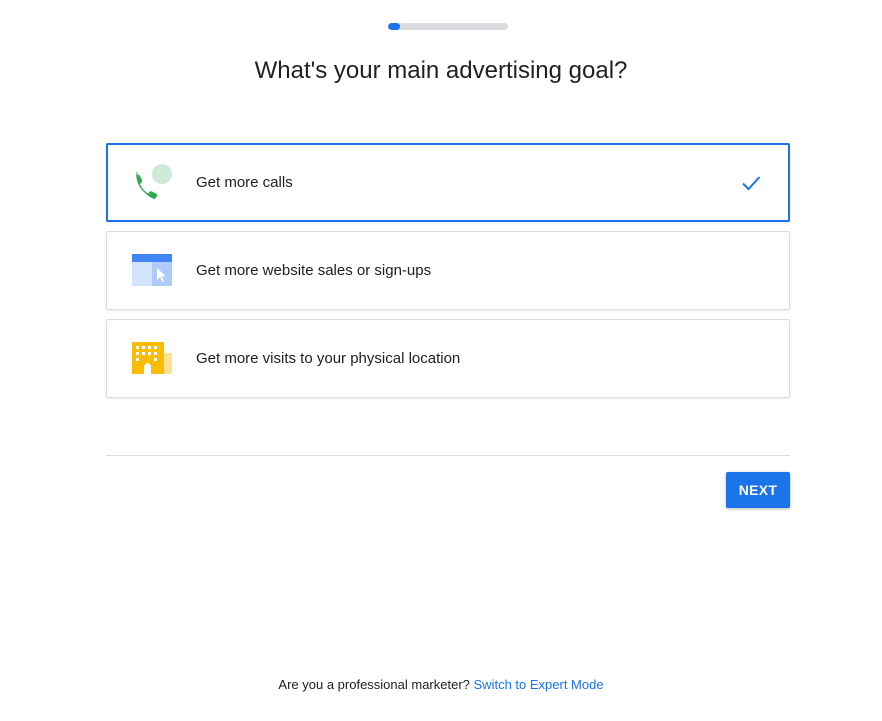  I want to click on browser-window-icon, so click(152, 270).